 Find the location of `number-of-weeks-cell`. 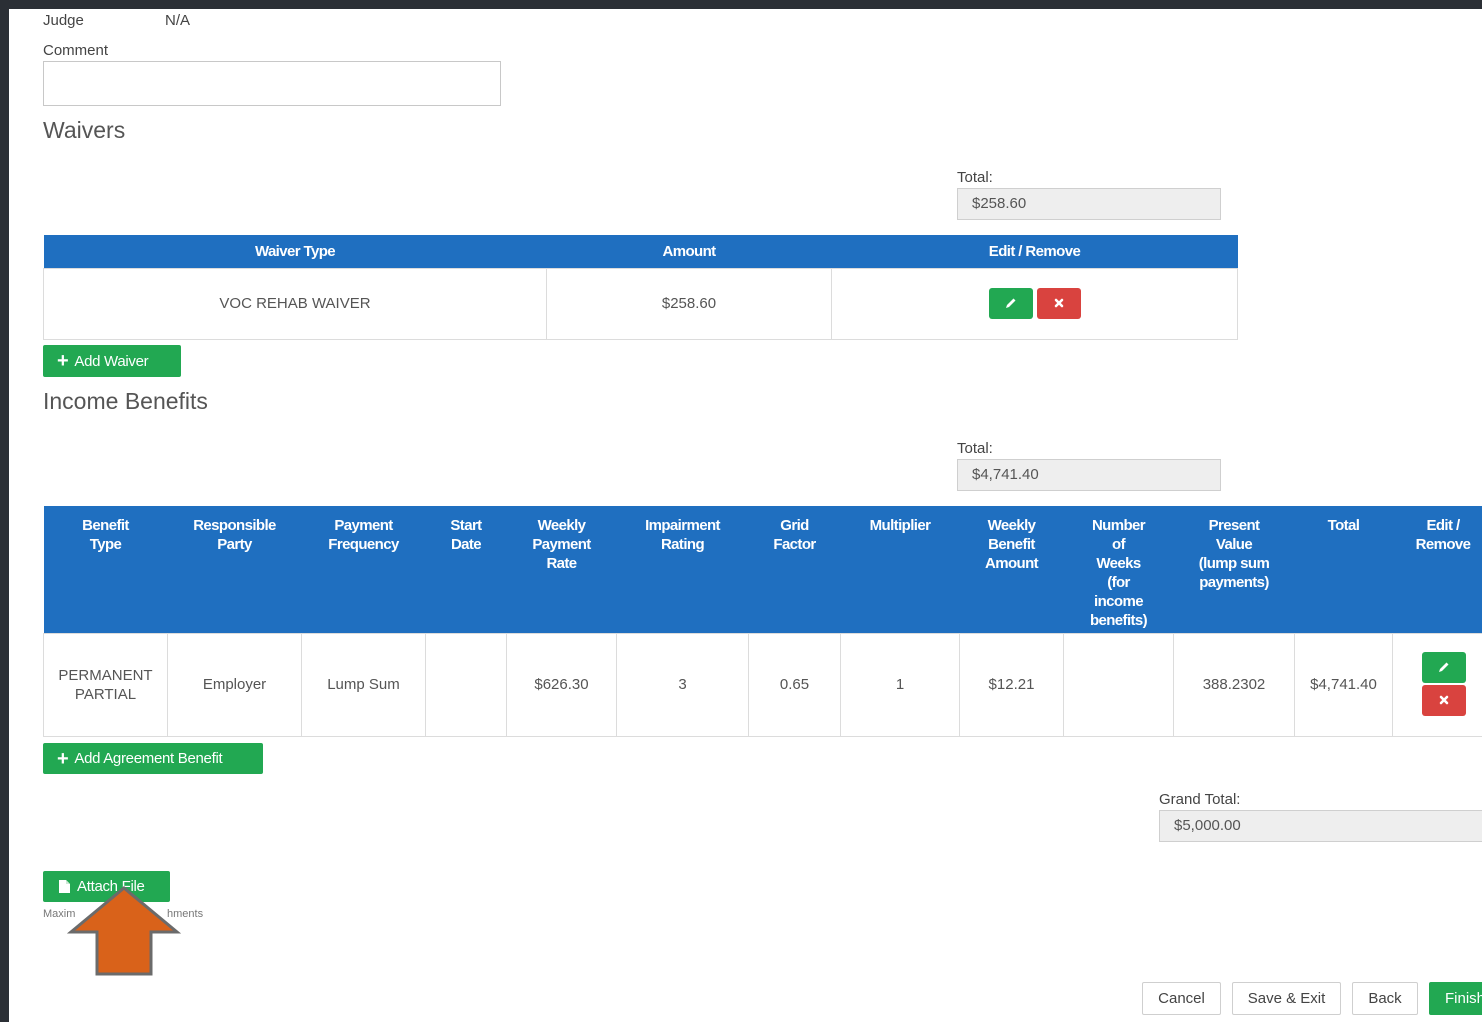

number-of-weeks-cell is located at coordinates (1118, 684).